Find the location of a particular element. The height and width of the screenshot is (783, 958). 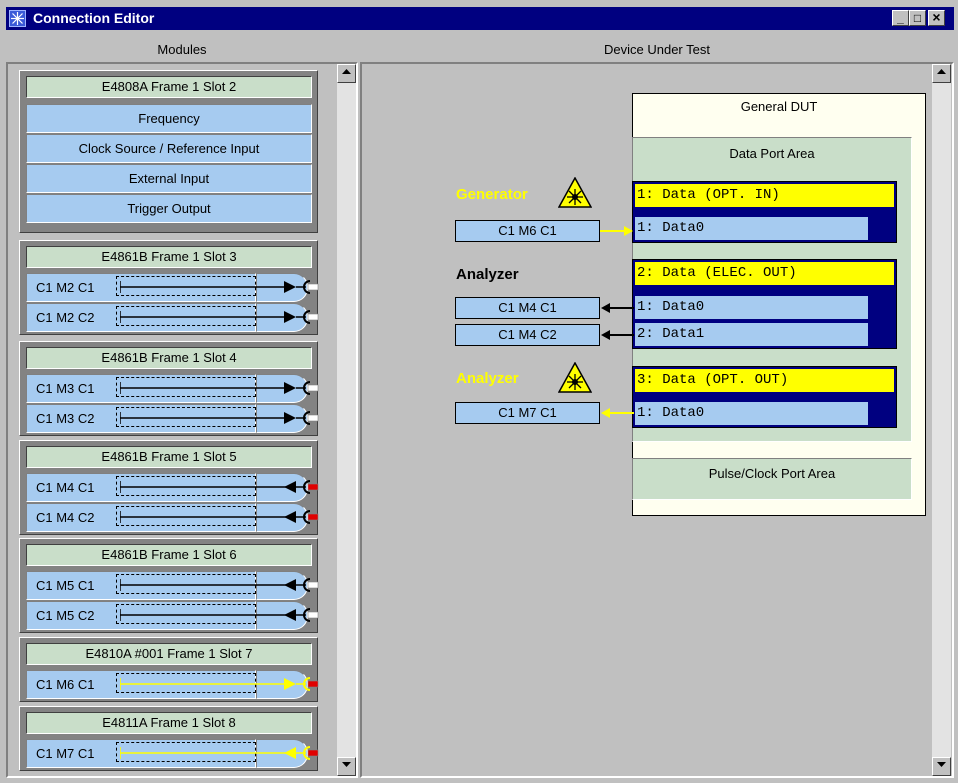

module-block: E4861B Frame 1 Slot 4 C1 M3 C1 C1 M3 C2 is located at coordinates (169, 388).